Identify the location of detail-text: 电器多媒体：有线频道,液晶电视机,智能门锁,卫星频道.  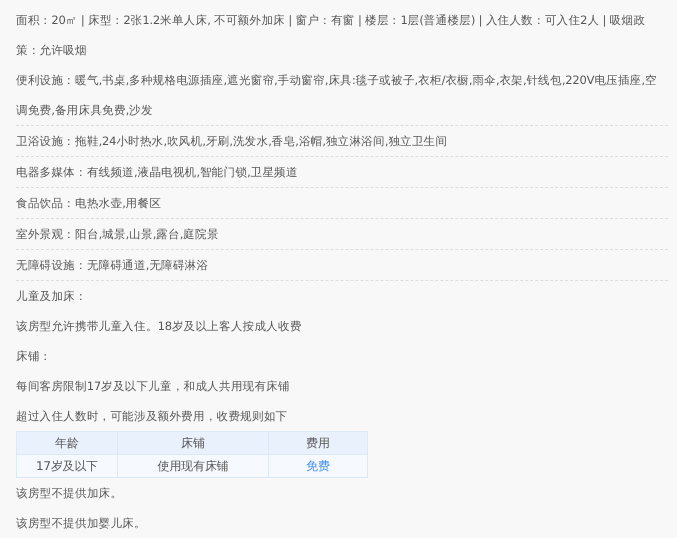
(157, 172).